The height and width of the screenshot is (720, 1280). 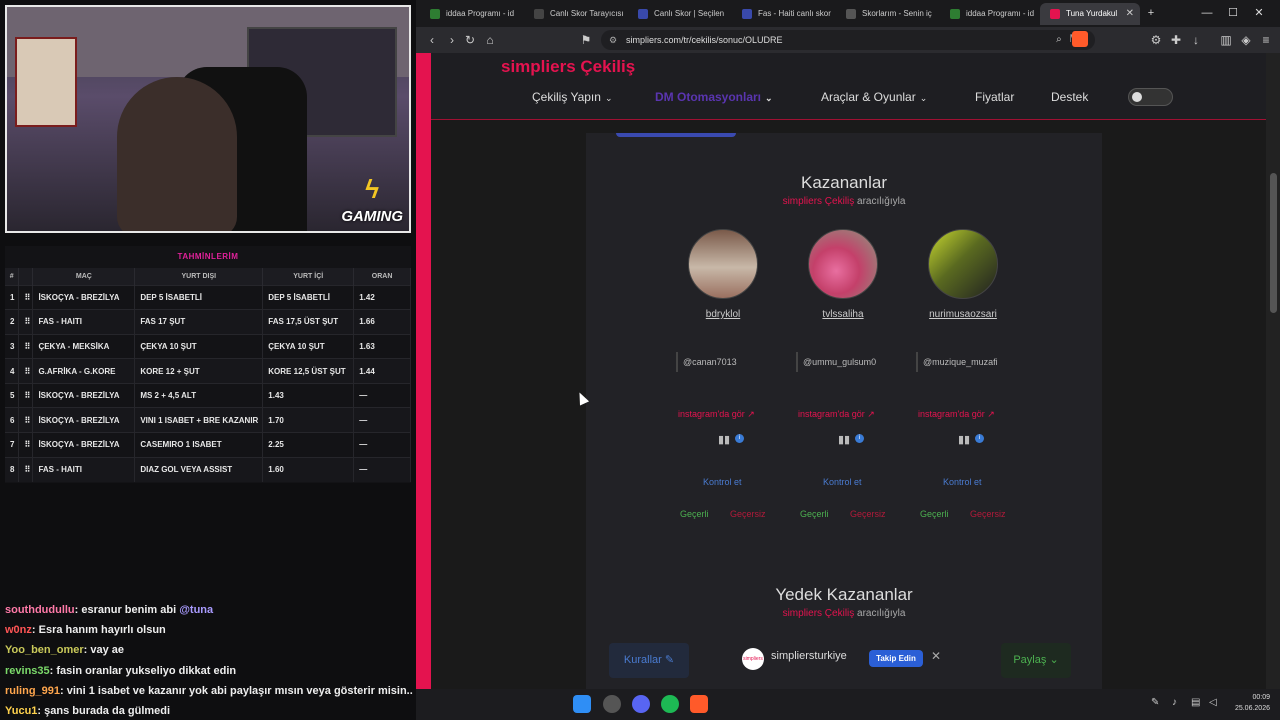 What do you see at coordinates (1246, 40) in the screenshot?
I see `vpn-icon: ◈` at bounding box center [1246, 40].